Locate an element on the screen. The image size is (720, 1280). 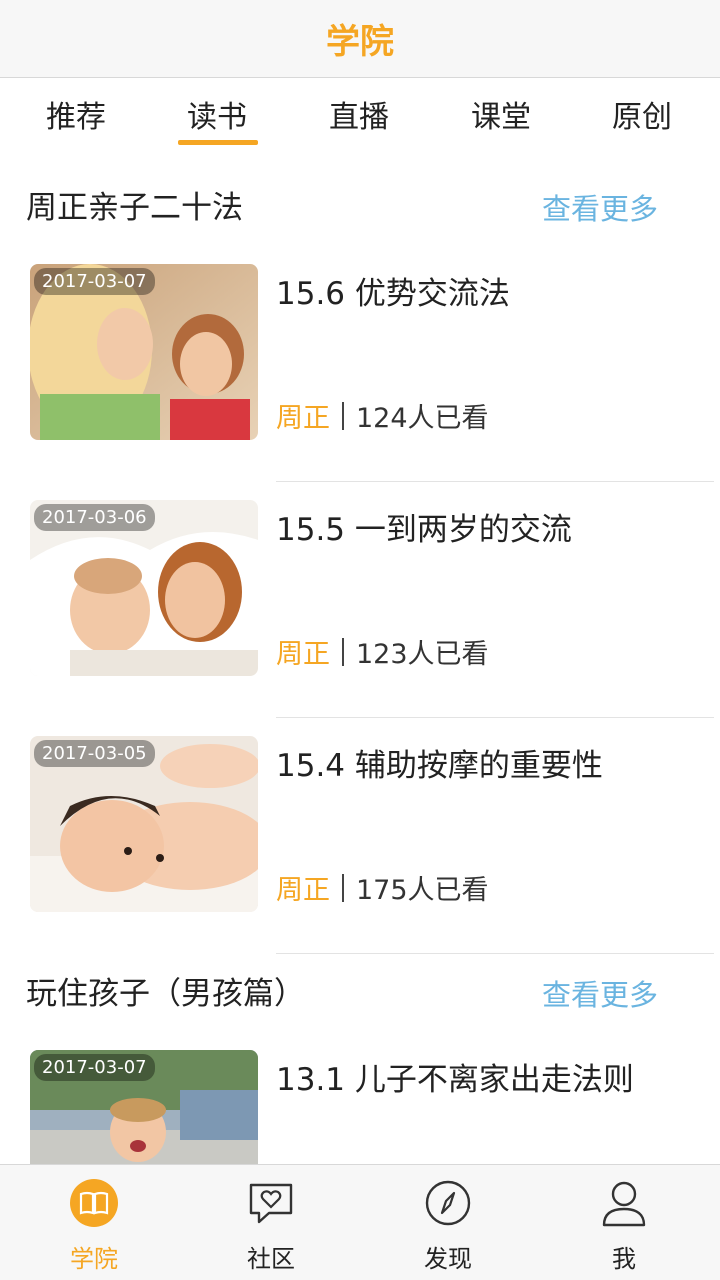
item-meta: 周正 124人已看 is located at coordinates (382, 415).